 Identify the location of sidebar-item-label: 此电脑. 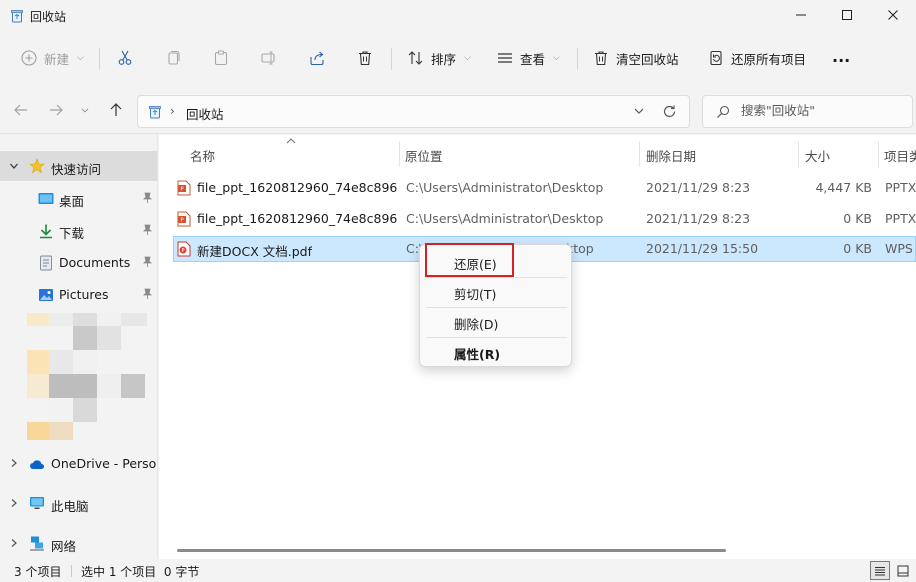
(70, 506).